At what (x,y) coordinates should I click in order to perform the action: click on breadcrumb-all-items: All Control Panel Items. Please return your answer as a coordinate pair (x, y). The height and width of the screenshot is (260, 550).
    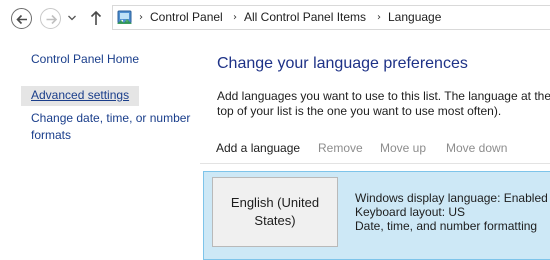
    Looking at the image, I should click on (305, 17).